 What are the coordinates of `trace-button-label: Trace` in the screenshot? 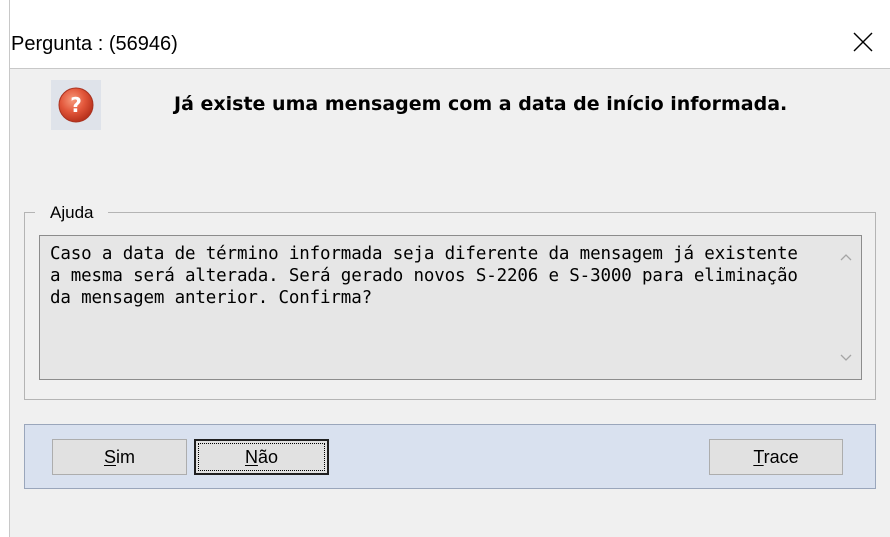 It's located at (776, 456).